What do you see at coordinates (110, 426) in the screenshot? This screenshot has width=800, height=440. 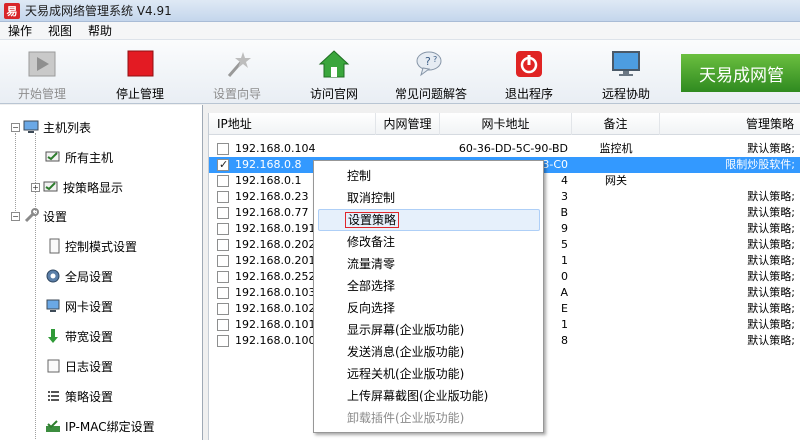 I see `tree-label: IP-MAC绑定设置` at bounding box center [110, 426].